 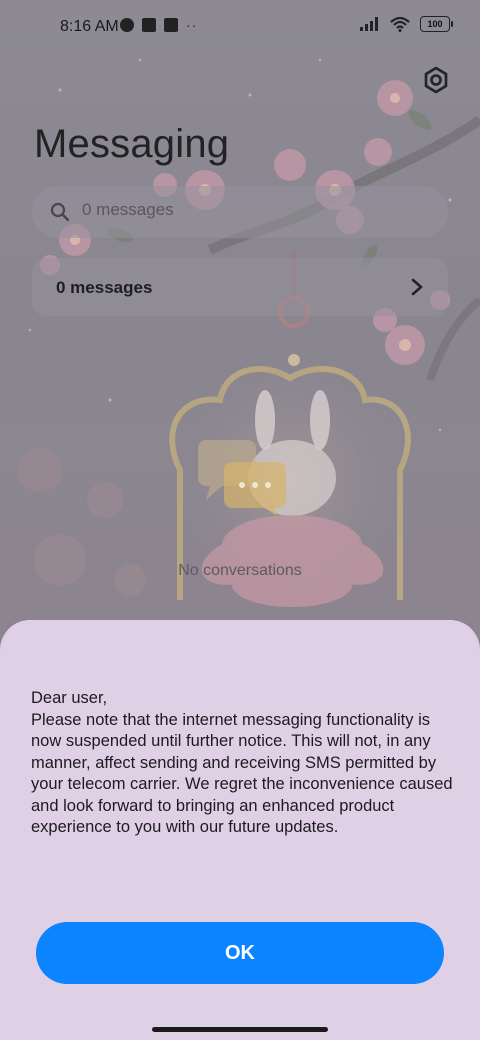 What do you see at coordinates (400, 24) in the screenshot?
I see `wifi-icon` at bounding box center [400, 24].